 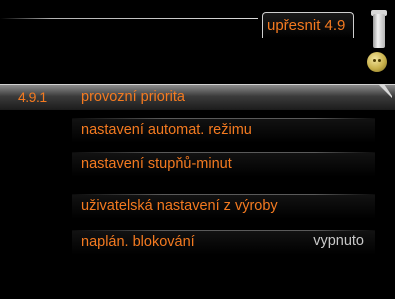 I want to click on page-title: upřesnit 4.9, so click(x=308, y=25).